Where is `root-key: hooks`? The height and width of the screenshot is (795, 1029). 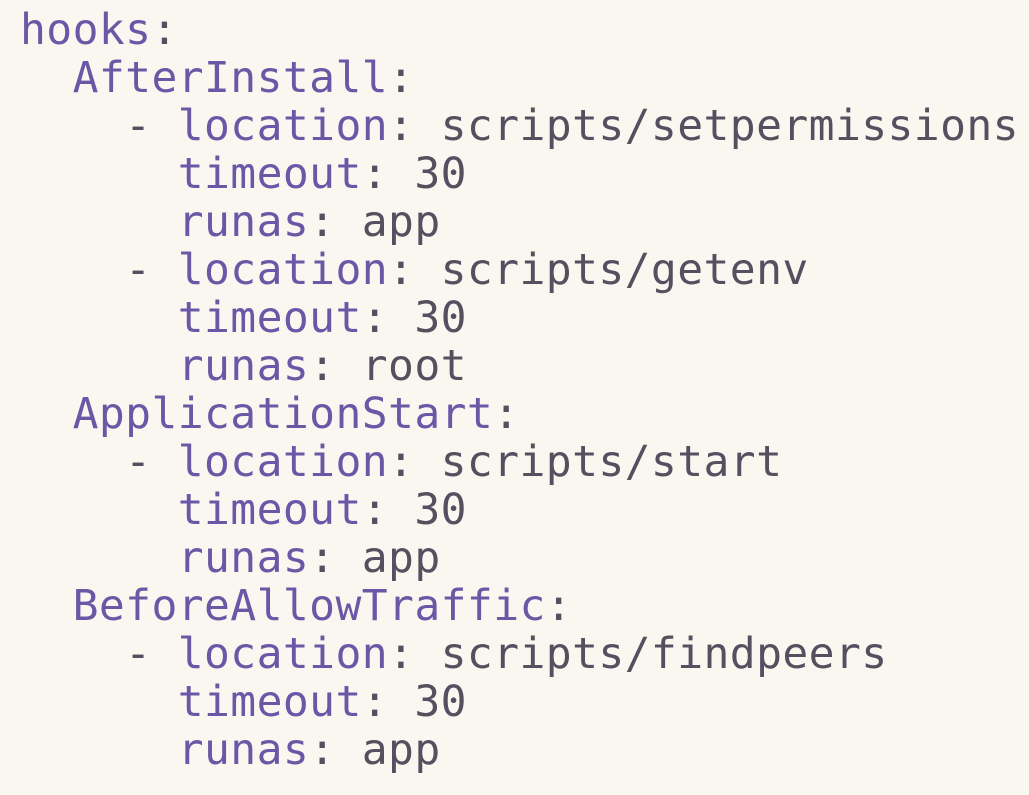
root-key: hooks is located at coordinates (86, 30).